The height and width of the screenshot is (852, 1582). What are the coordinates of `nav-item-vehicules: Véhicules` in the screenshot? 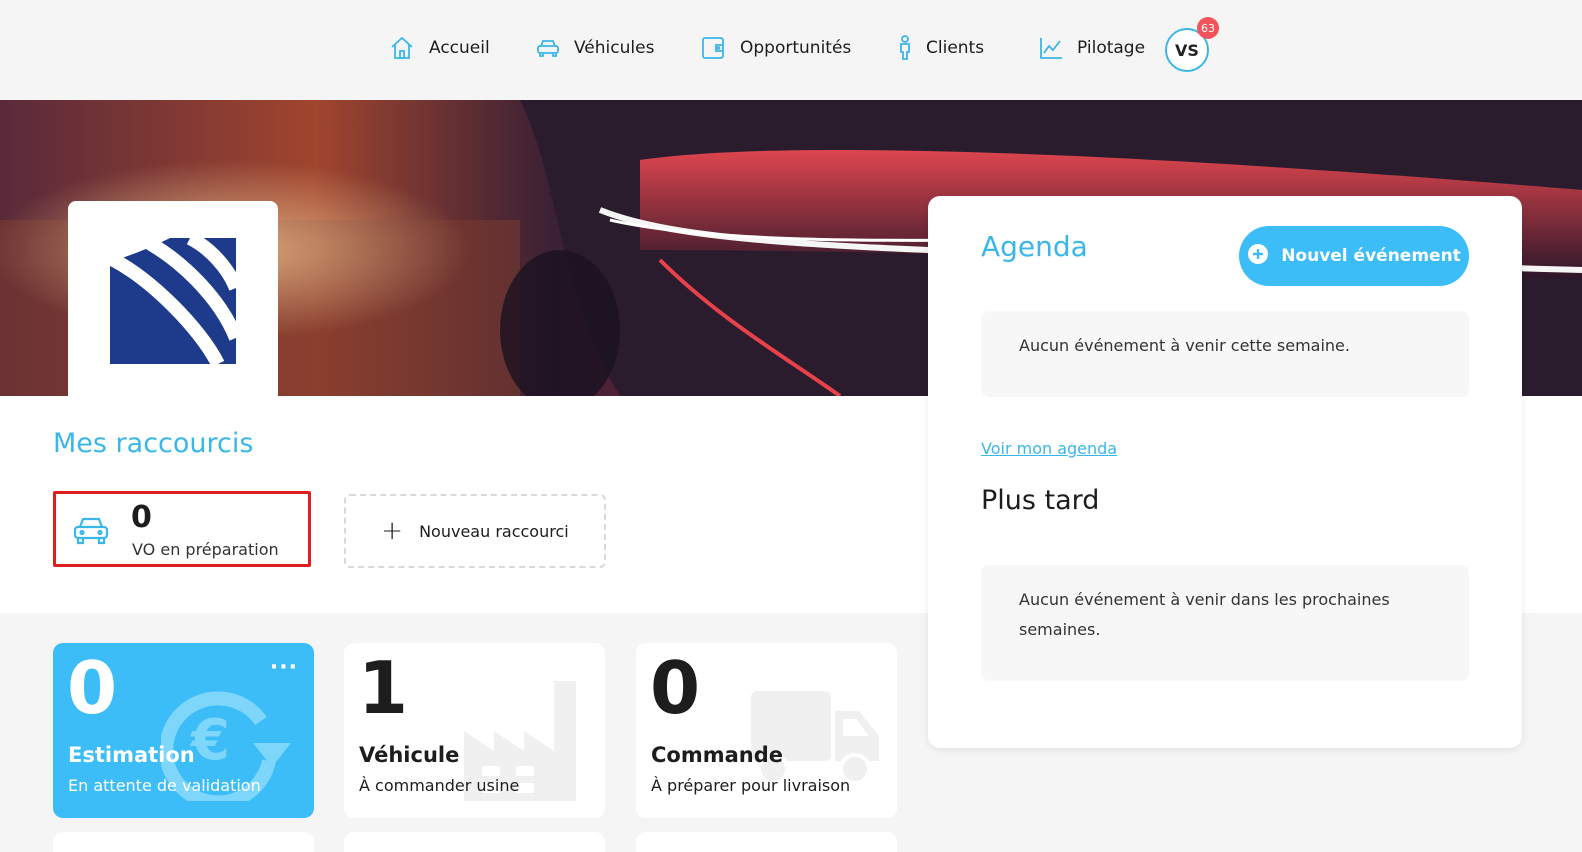 It's located at (595, 48).